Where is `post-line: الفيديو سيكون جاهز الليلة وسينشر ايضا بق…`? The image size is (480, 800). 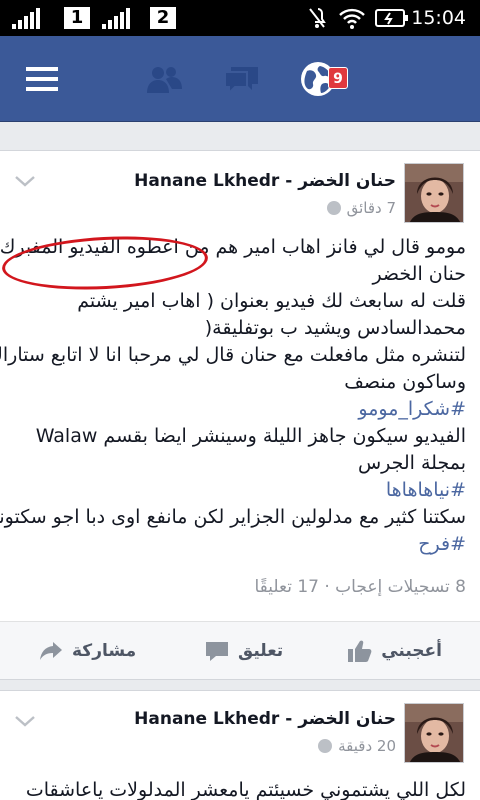
post-line: الفيديو سيكون جاهز الليلة وسينشر ايضا بق… is located at coordinates (250, 436).